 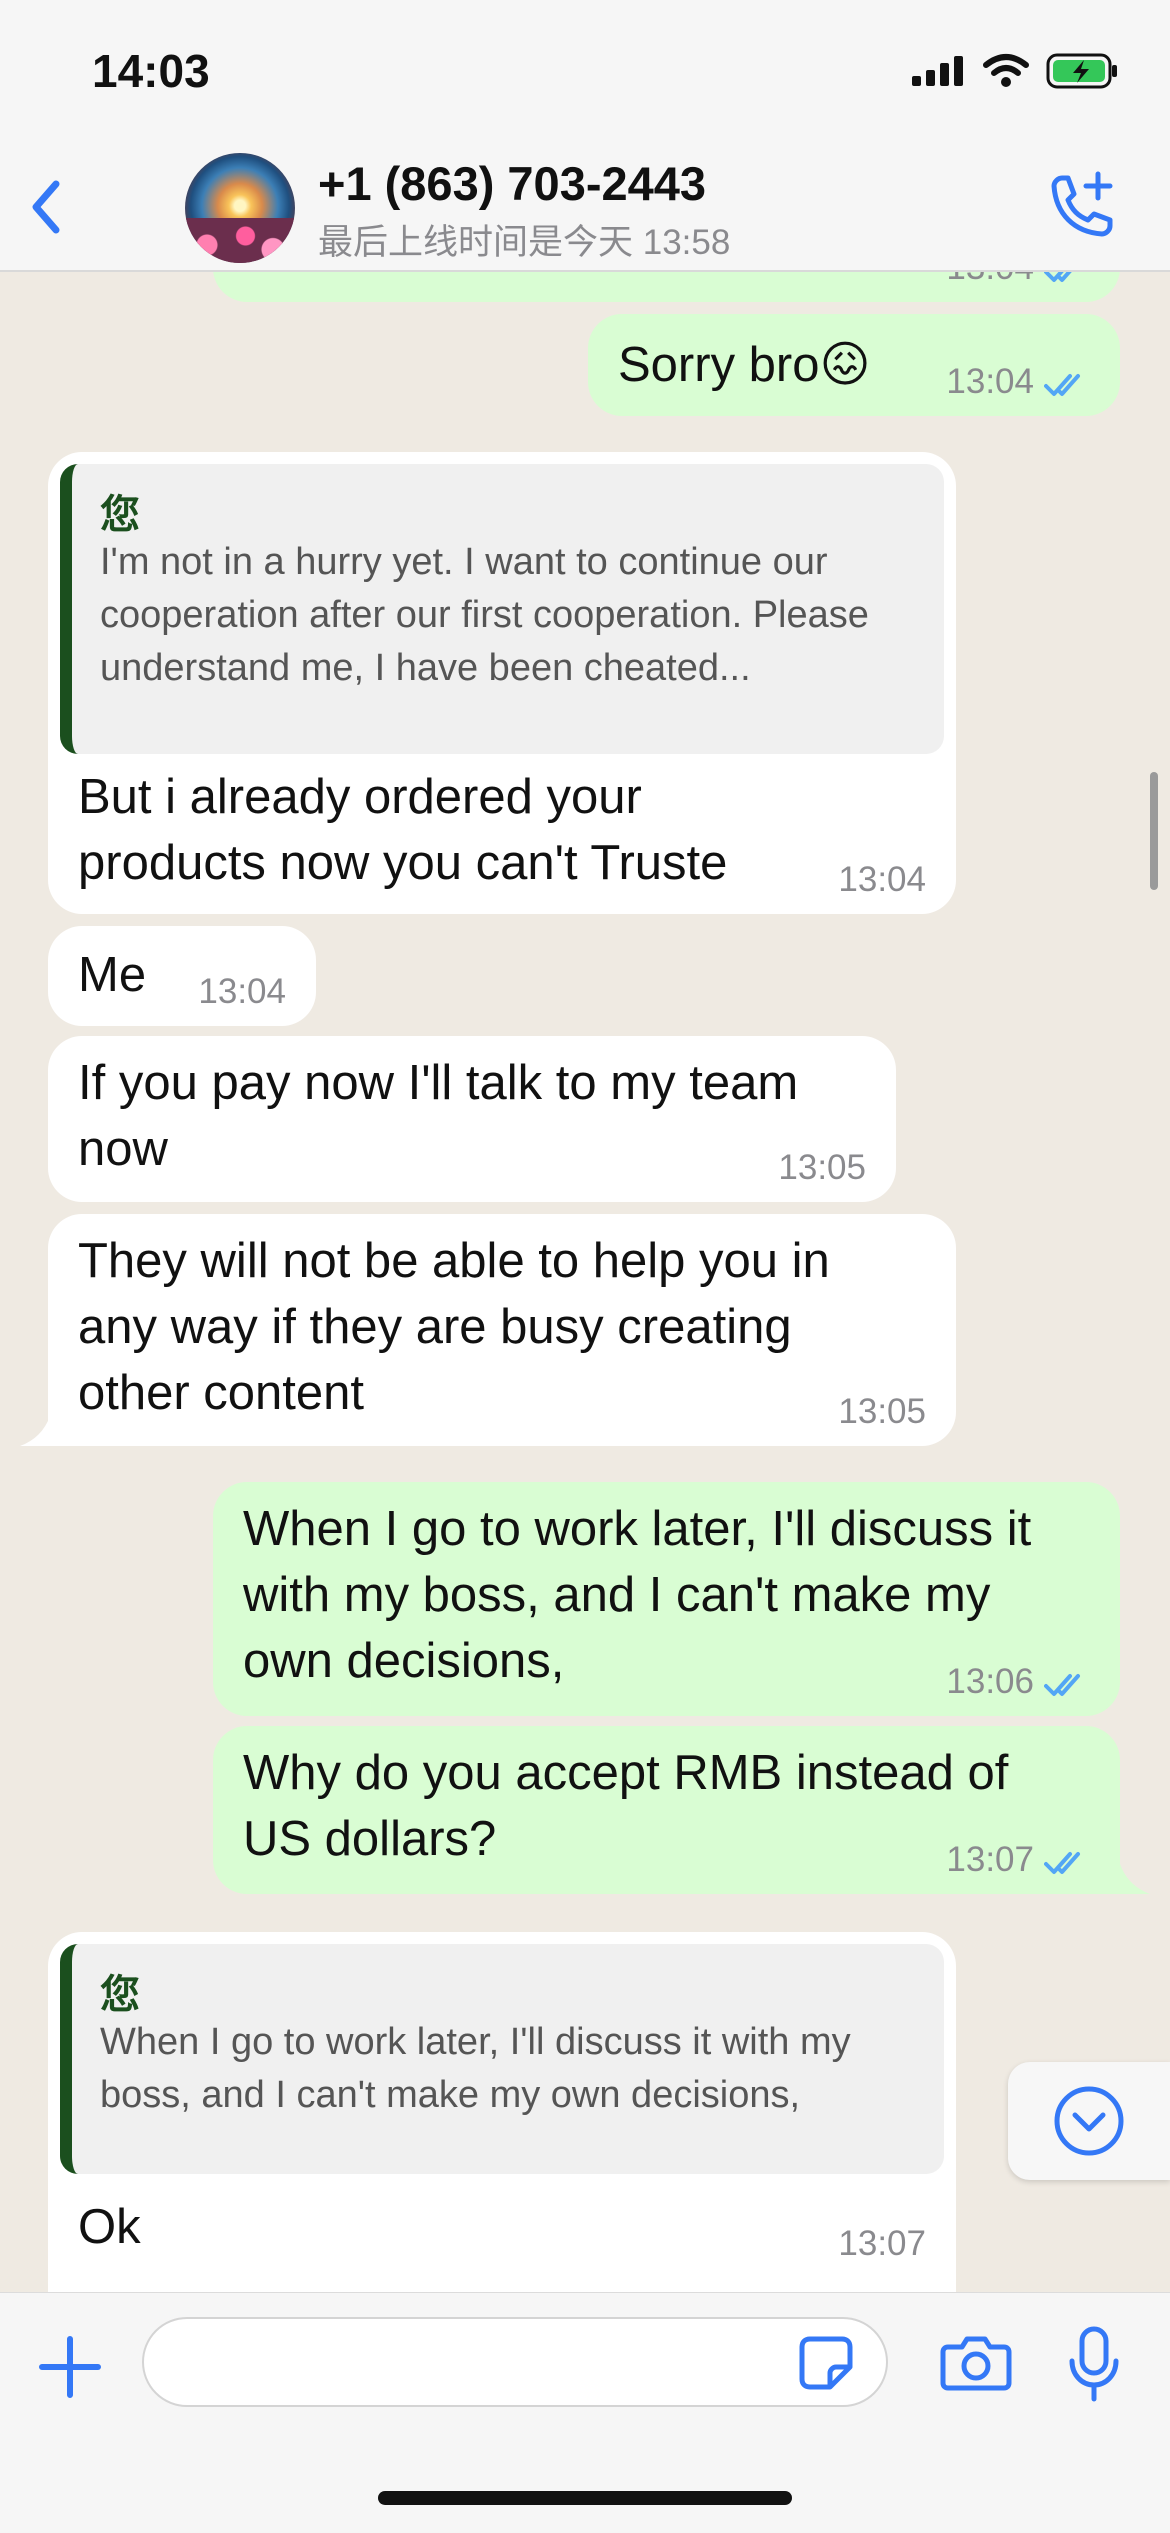 I want to click on signal-icon, so click(x=937, y=71).